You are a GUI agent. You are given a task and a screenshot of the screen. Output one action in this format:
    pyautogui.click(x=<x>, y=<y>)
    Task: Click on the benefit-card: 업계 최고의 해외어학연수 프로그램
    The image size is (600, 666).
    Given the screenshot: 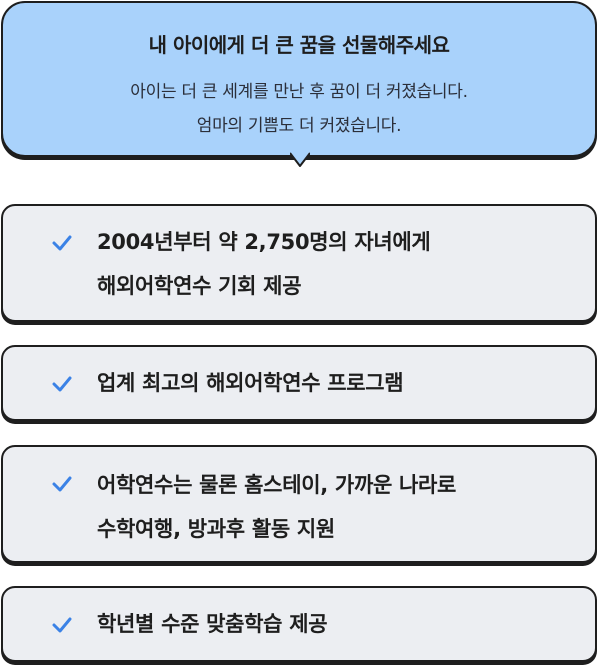 What is the action you would take?
    pyautogui.click(x=299, y=383)
    